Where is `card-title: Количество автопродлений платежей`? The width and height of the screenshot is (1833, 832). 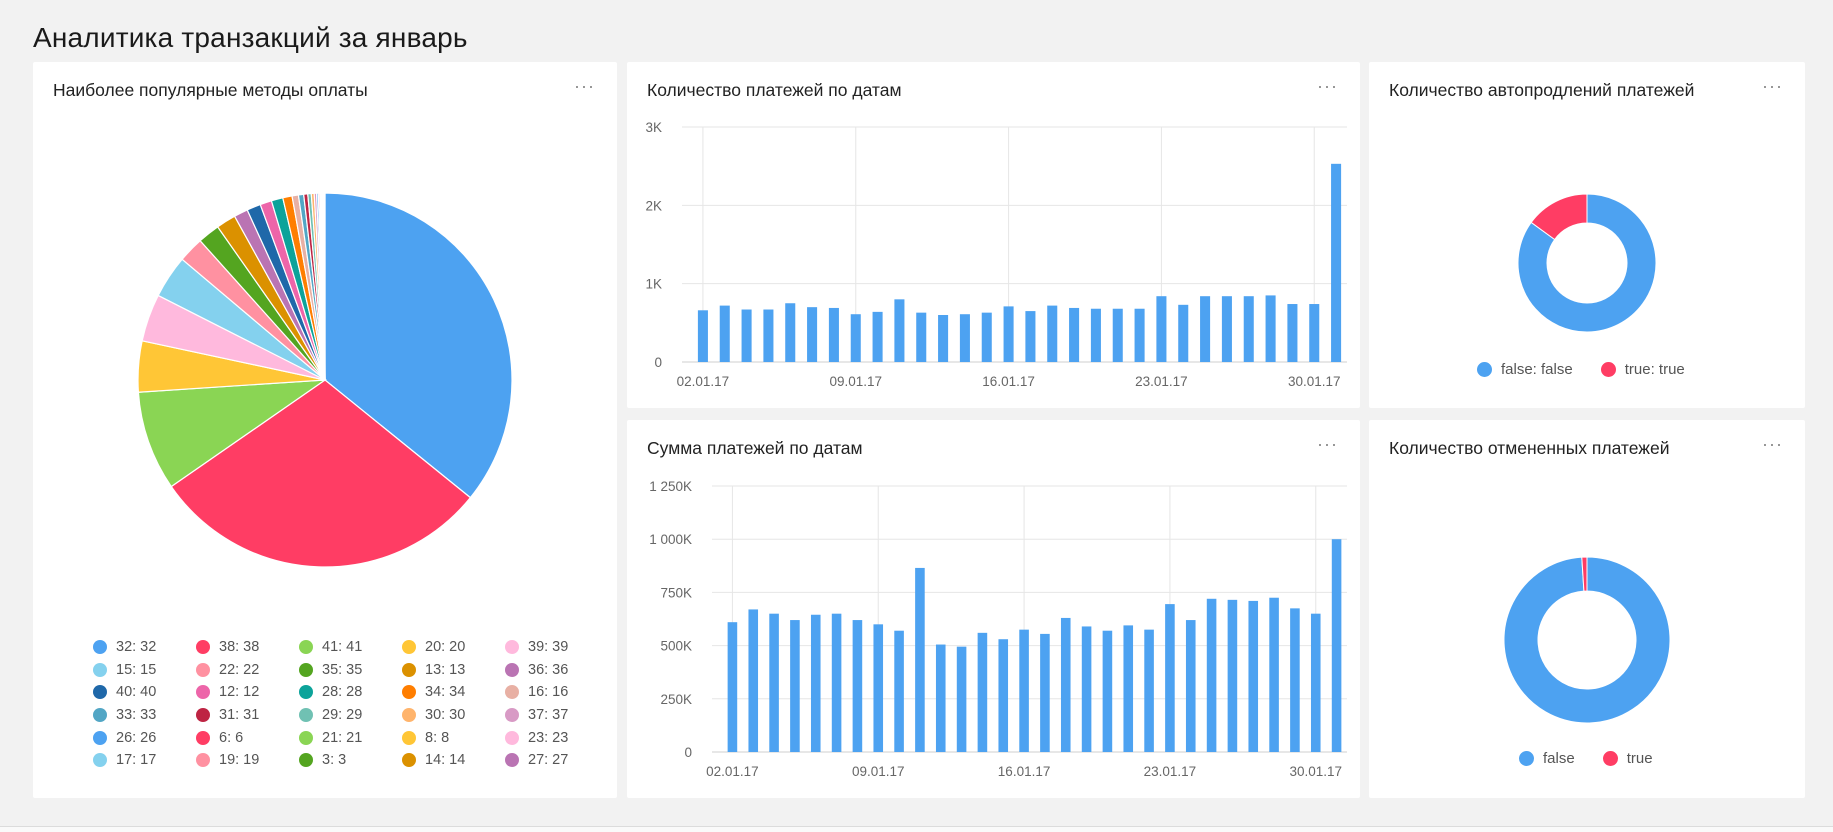
card-title: Количество автопродлений платежей is located at coordinates (1542, 90).